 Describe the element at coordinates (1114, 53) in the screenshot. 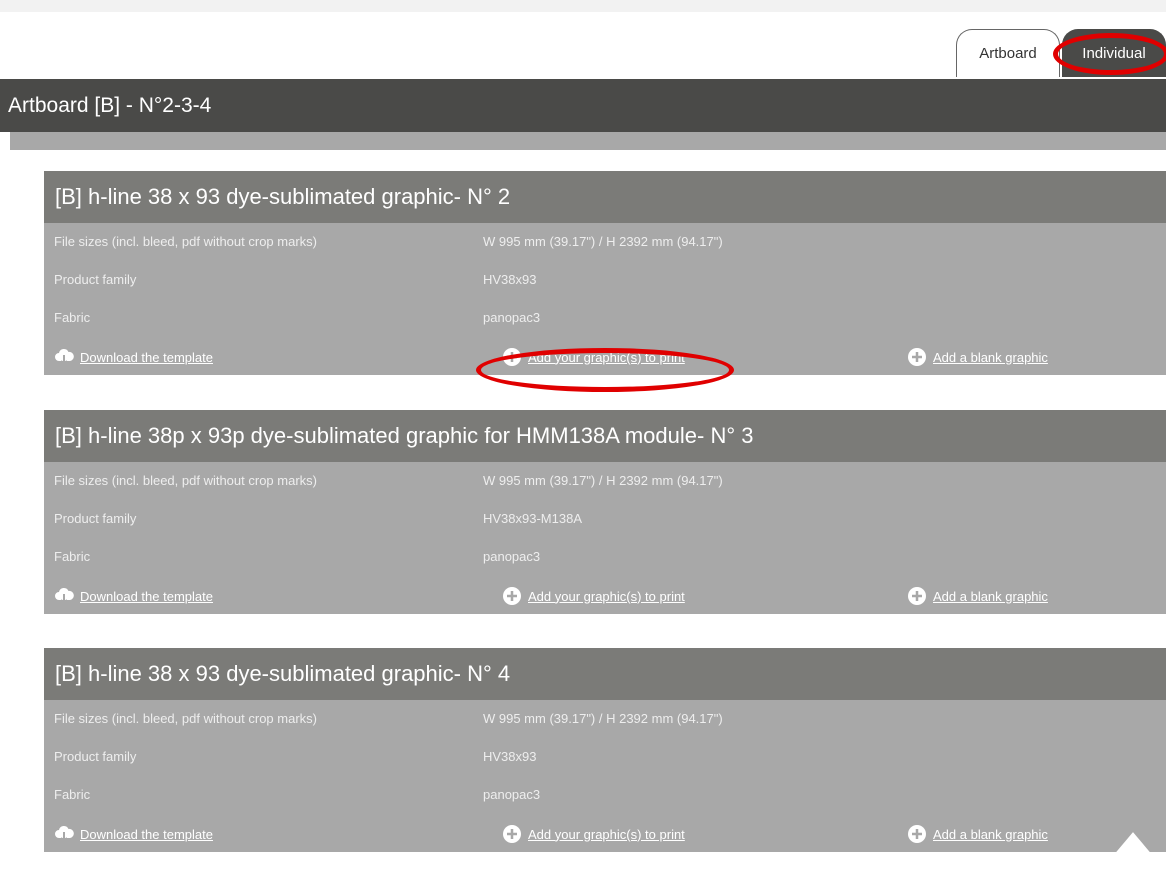

I see `tab-individual: Individual` at that location.